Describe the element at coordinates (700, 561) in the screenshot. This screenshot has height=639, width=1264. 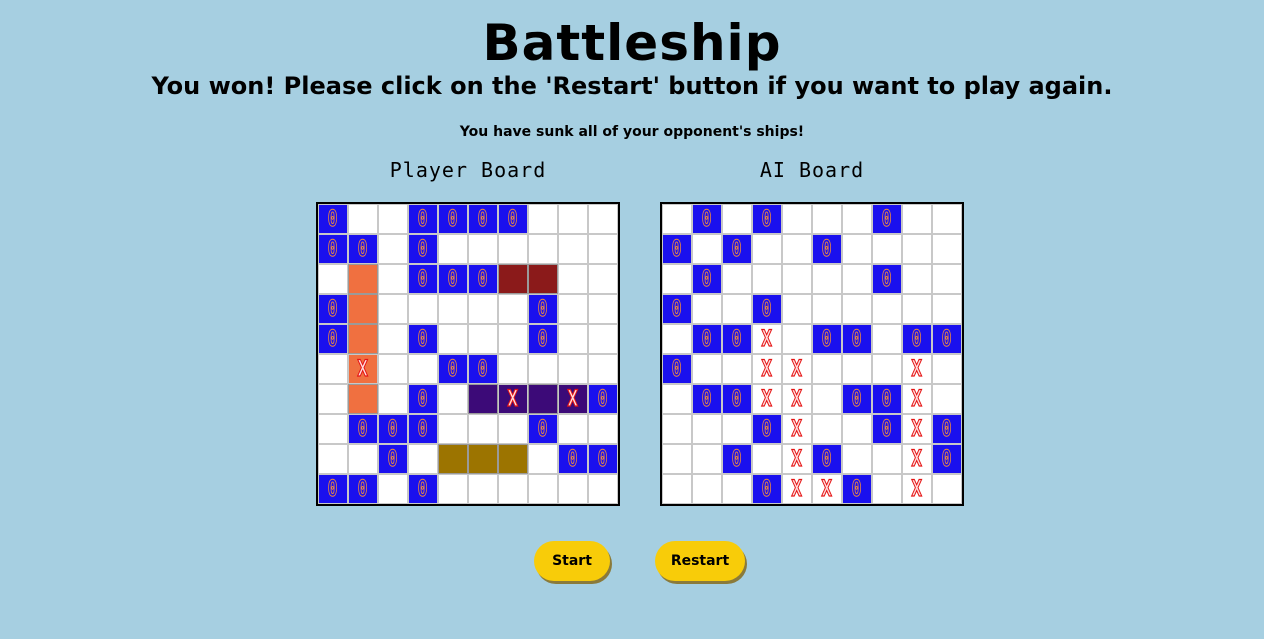
I see `restart-button: Restart` at that location.